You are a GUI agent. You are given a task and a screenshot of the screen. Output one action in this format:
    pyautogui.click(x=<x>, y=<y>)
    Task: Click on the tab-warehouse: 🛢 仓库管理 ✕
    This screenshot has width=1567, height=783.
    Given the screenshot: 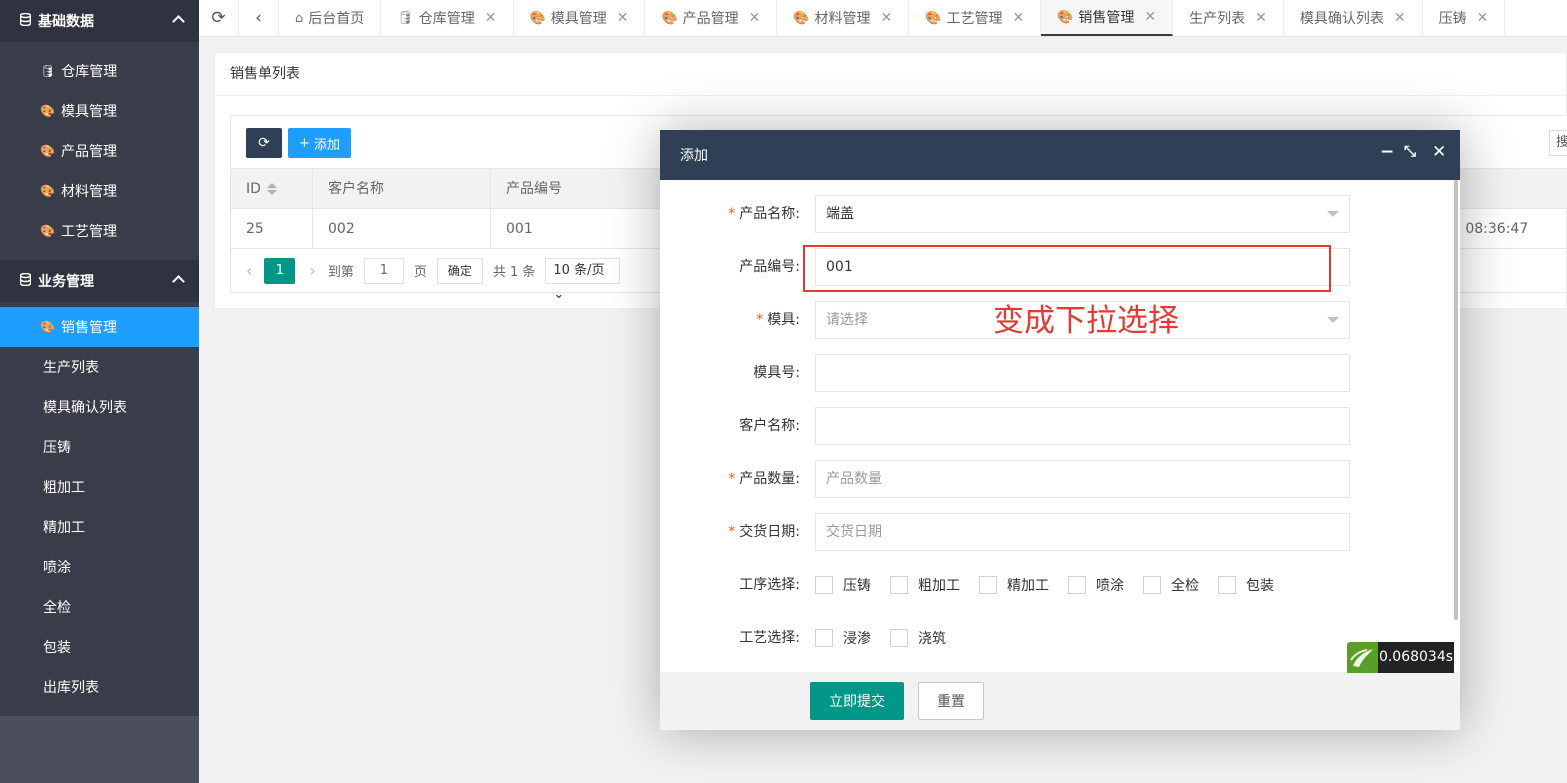 What is the action you would take?
    pyautogui.click(x=447, y=18)
    